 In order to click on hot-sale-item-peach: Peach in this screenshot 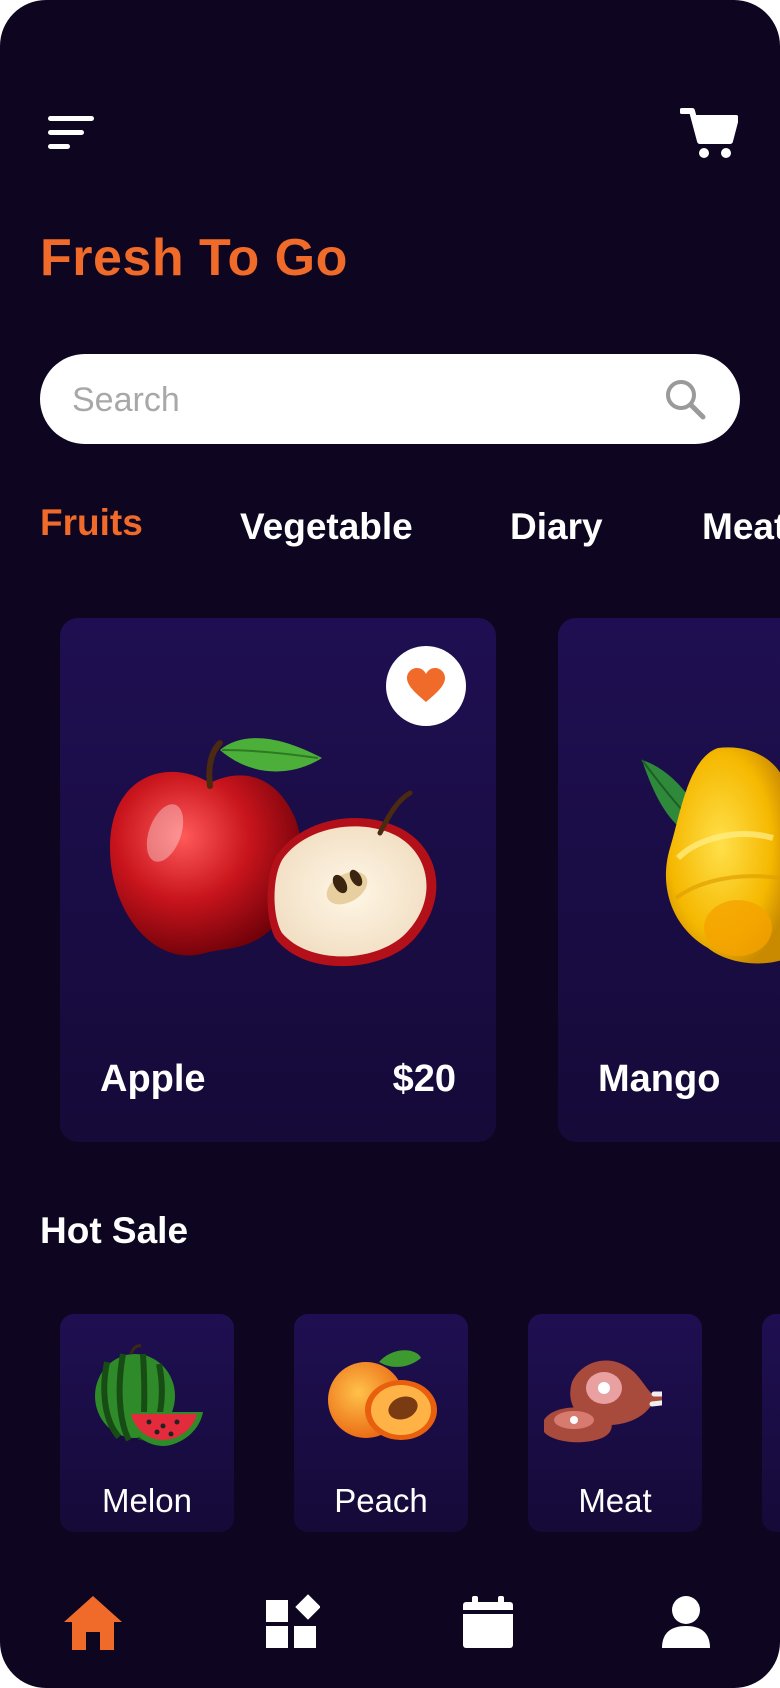, I will do `click(381, 1423)`.